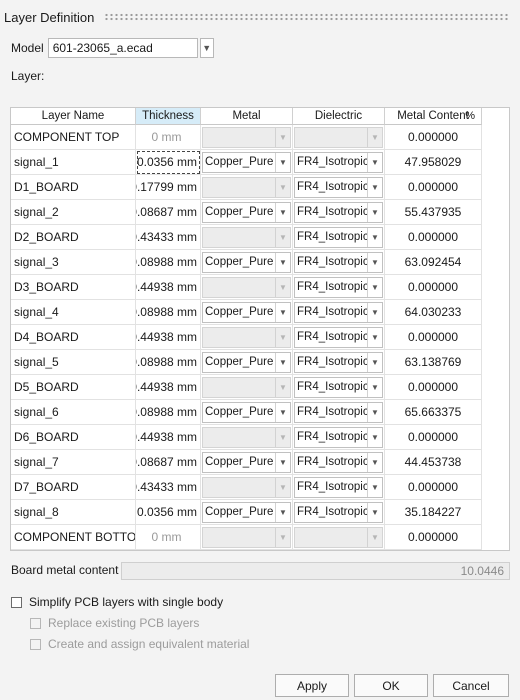 The image size is (520, 700). What do you see at coordinates (312, 685) in the screenshot?
I see `apply-button: Apply` at bounding box center [312, 685].